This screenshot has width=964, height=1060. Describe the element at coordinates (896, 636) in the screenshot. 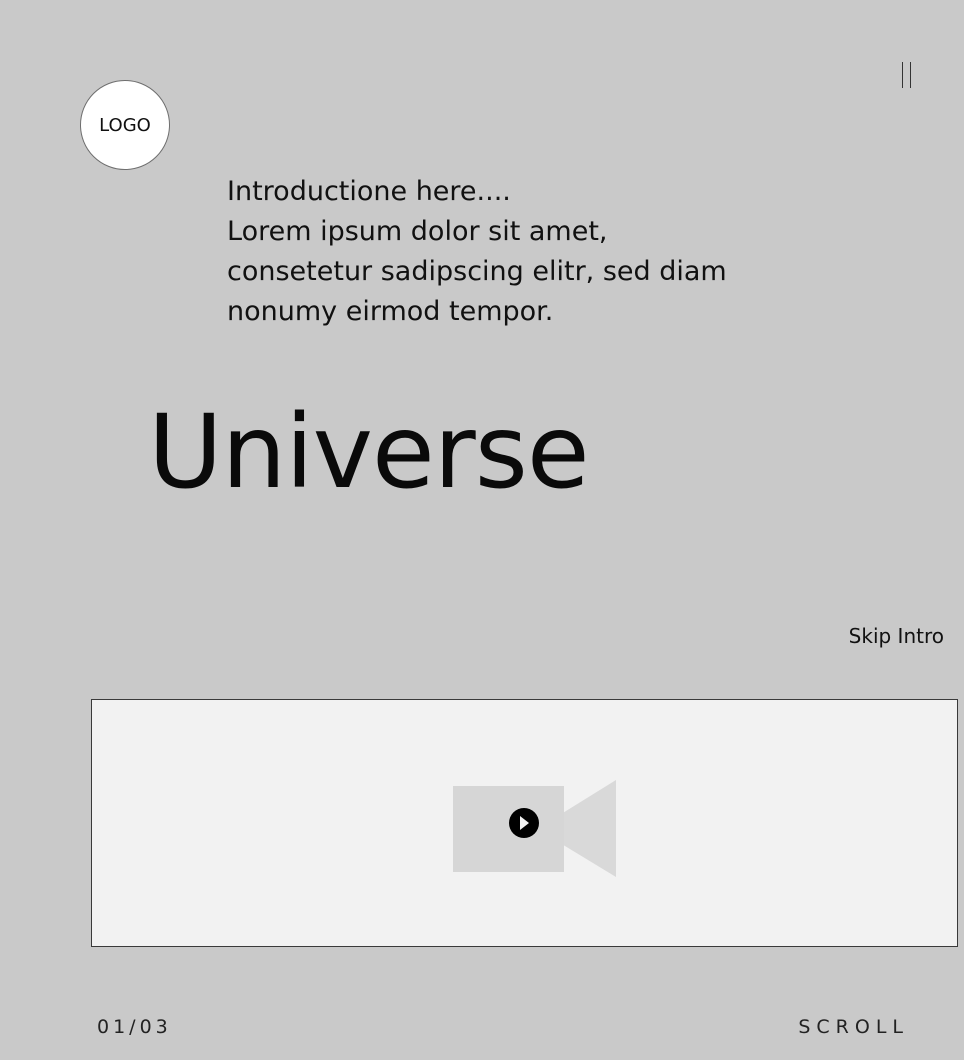

I see `skip-intro-link: Skip Intro` at that location.